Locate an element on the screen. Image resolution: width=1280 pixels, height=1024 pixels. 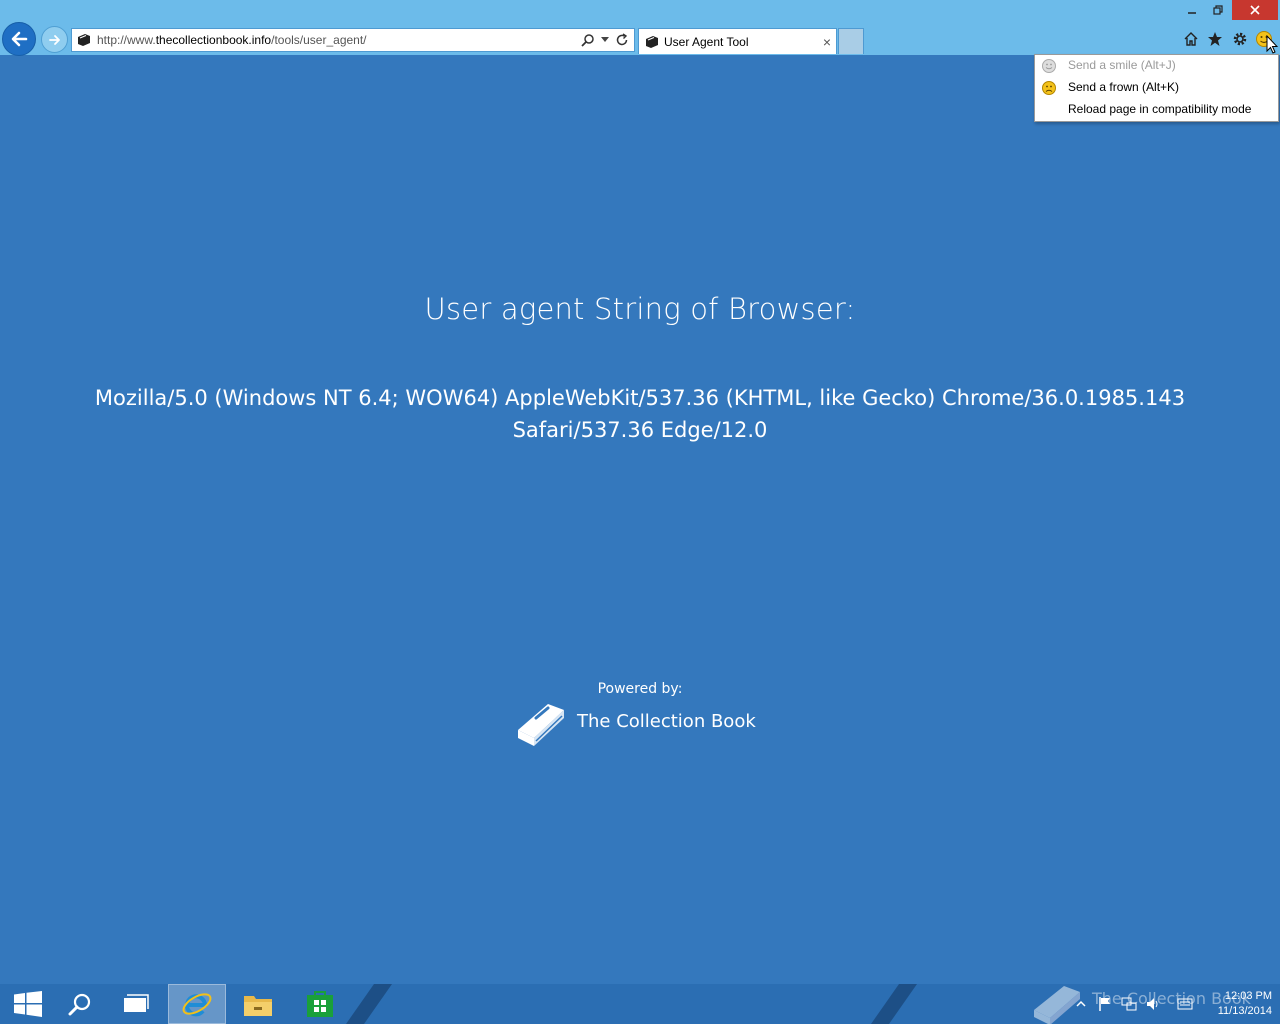
tab-title: User Agent Tool is located at coordinates (706, 41).